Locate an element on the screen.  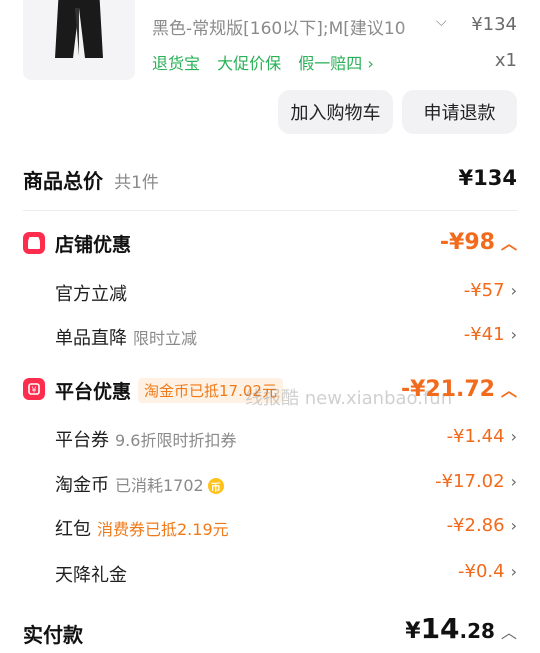
platform-item-label-0: 平台券 is located at coordinates (82, 440).